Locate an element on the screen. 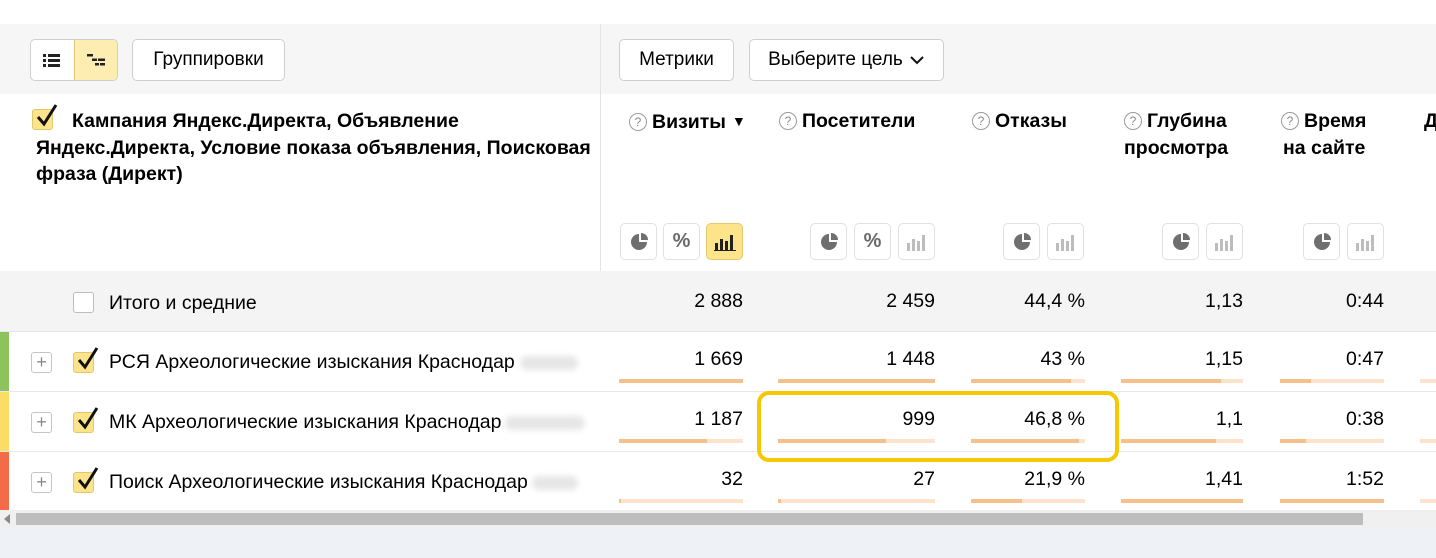 This screenshot has height=558, width=1436. total-depth: 1,13 is located at coordinates (1224, 301).